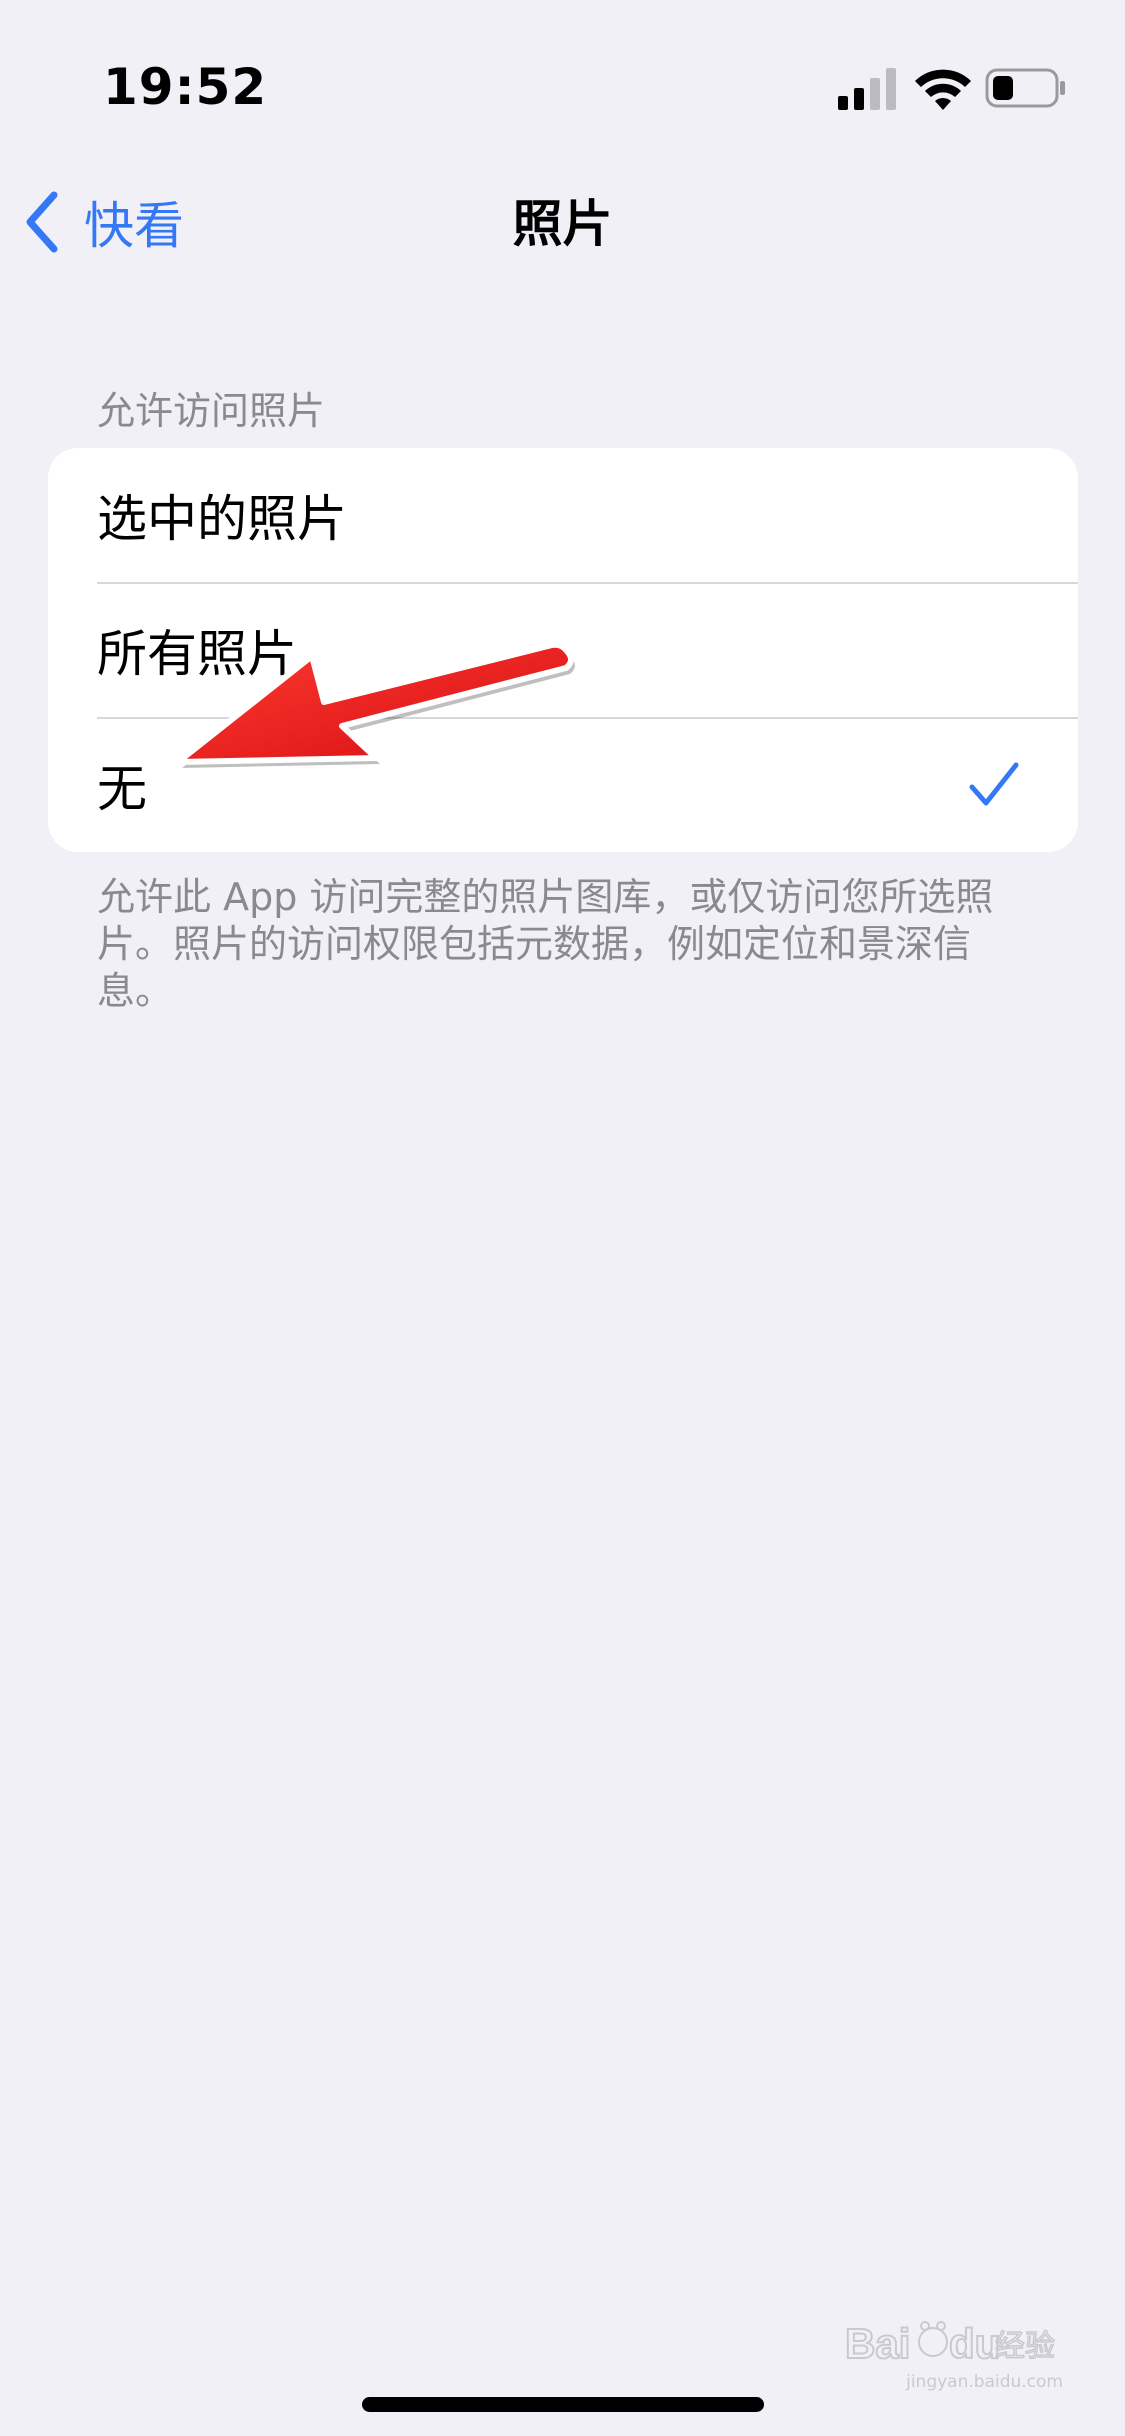 Image resolution: width=1125 pixels, height=2436 pixels. What do you see at coordinates (1025, 88) in the screenshot?
I see `battery-icon` at bounding box center [1025, 88].